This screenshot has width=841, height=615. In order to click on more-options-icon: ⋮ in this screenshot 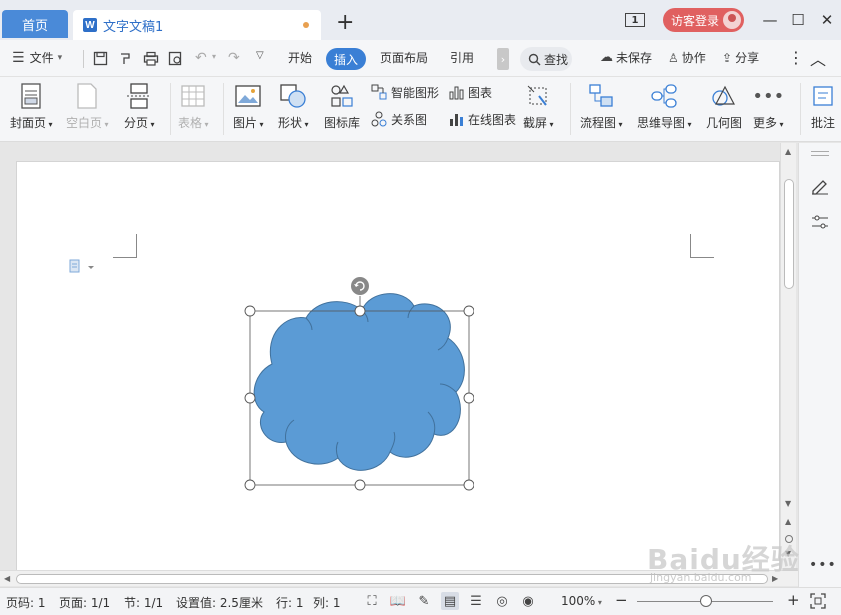, I will do `click(796, 57)`.